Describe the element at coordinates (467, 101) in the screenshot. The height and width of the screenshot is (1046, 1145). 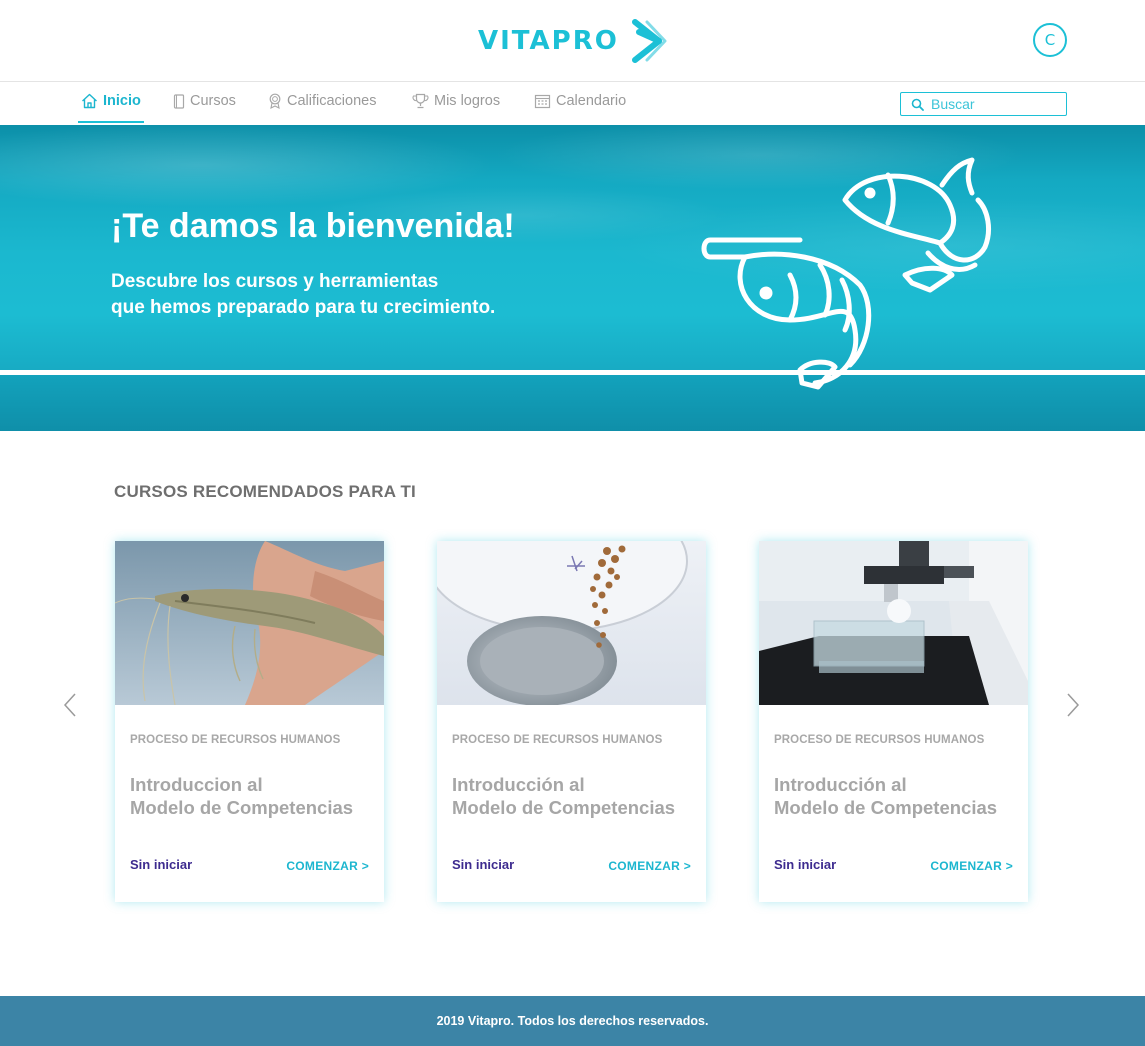
I see `nav-label: Mis logros` at that location.